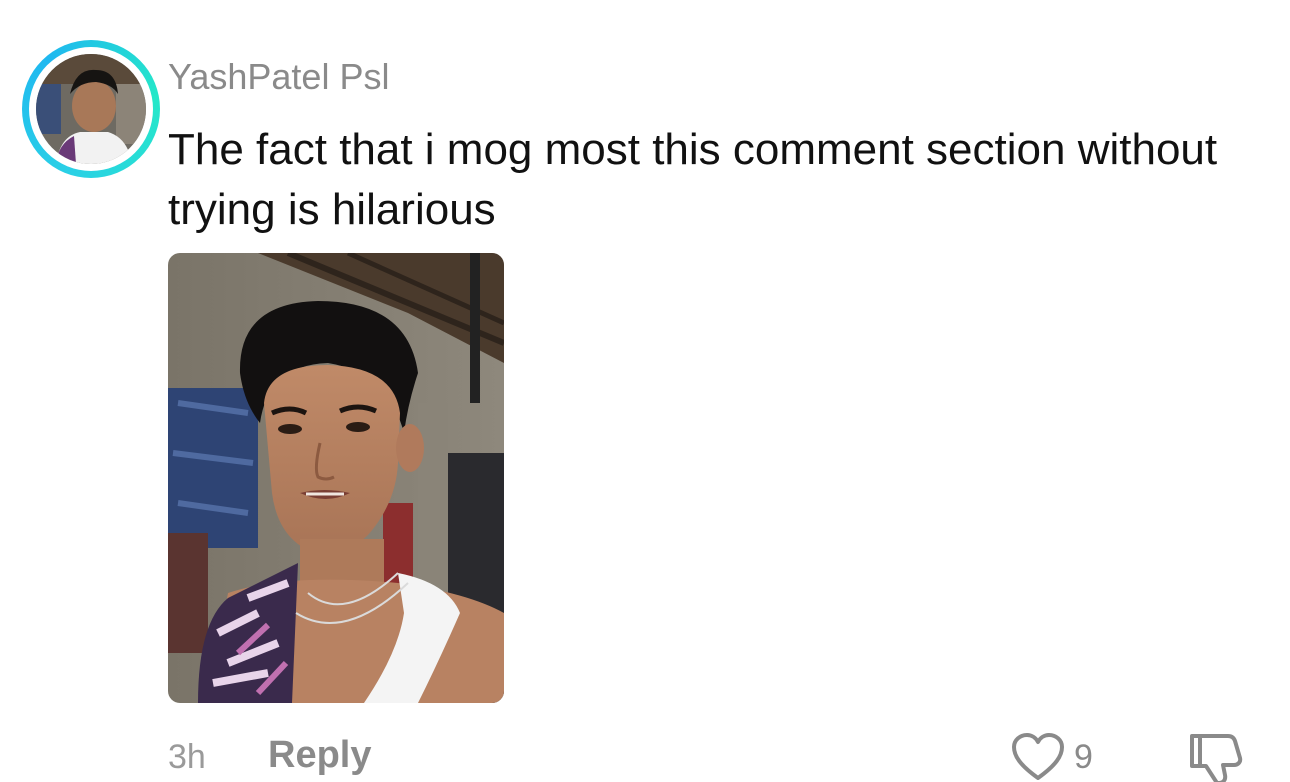 The image size is (1290, 782). What do you see at coordinates (187, 757) in the screenshot?
I see `timestamp: 3h` at bounding box center [187, 757].